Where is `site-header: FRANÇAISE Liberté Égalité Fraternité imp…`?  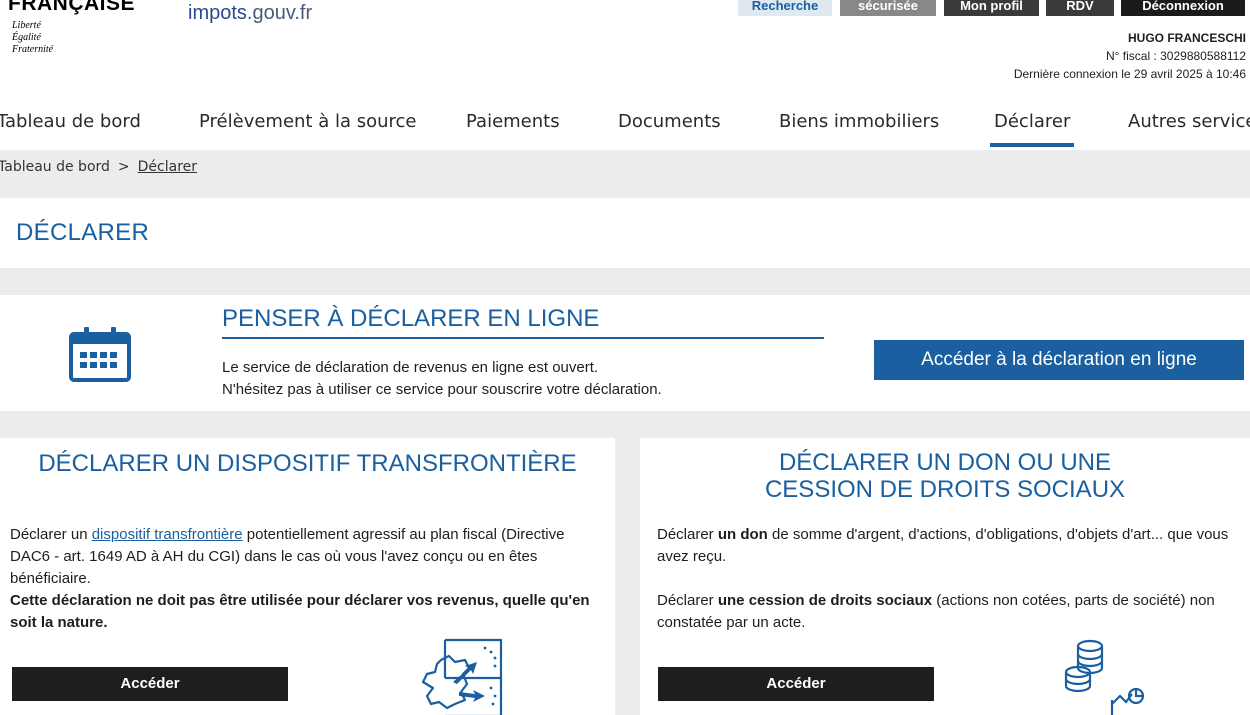 site-header: FRANÇAISE Liberté Égalité Fraternité imp… is located at coordinates (625, 50).